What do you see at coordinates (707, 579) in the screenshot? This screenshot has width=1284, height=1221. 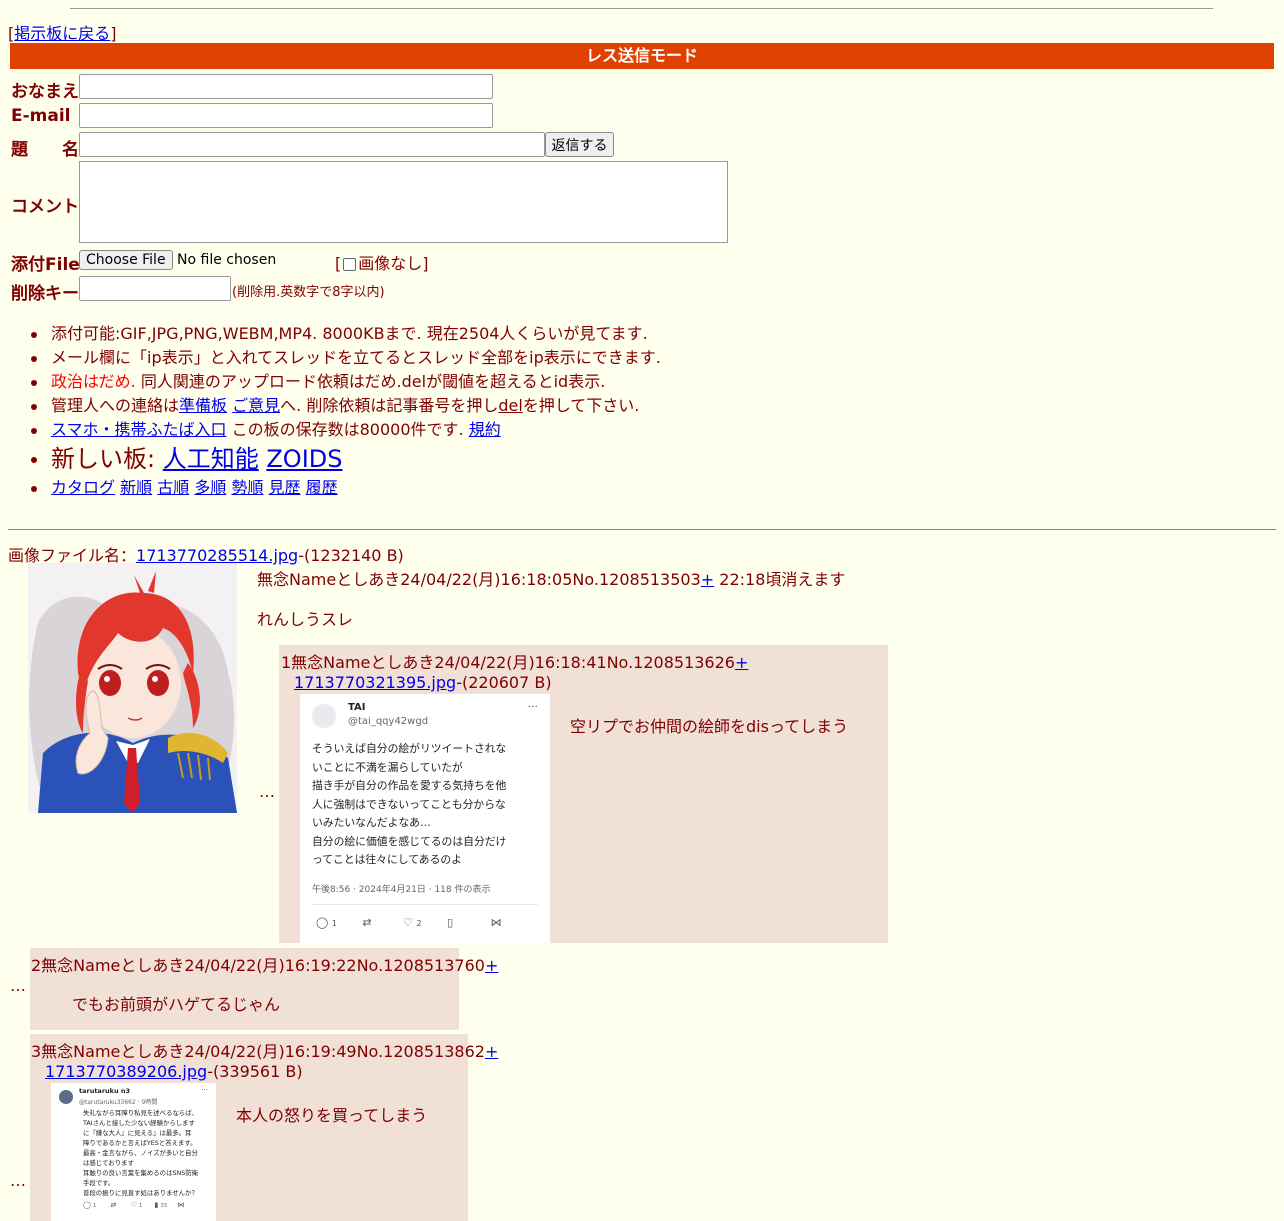 I see `op-plus-link: +` at bounding box center [707, 579].